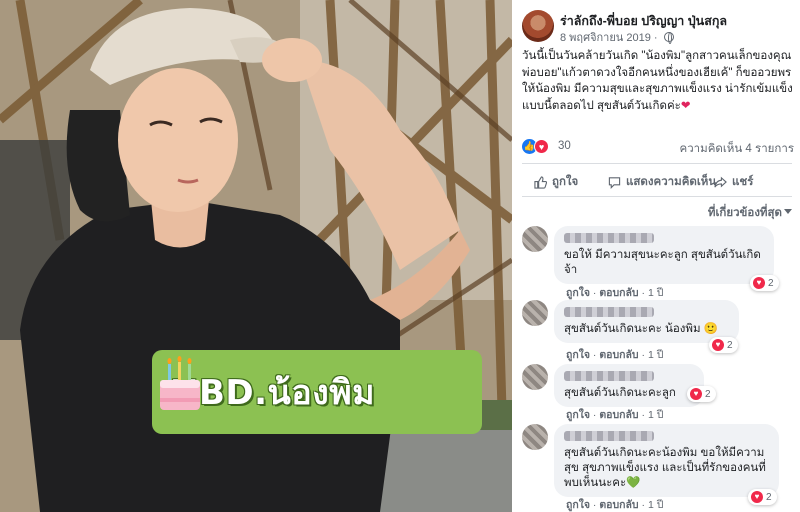  Describe the element at coordinates (788, 211) in the screenshot. I see `chevron-down-icon` at that location.